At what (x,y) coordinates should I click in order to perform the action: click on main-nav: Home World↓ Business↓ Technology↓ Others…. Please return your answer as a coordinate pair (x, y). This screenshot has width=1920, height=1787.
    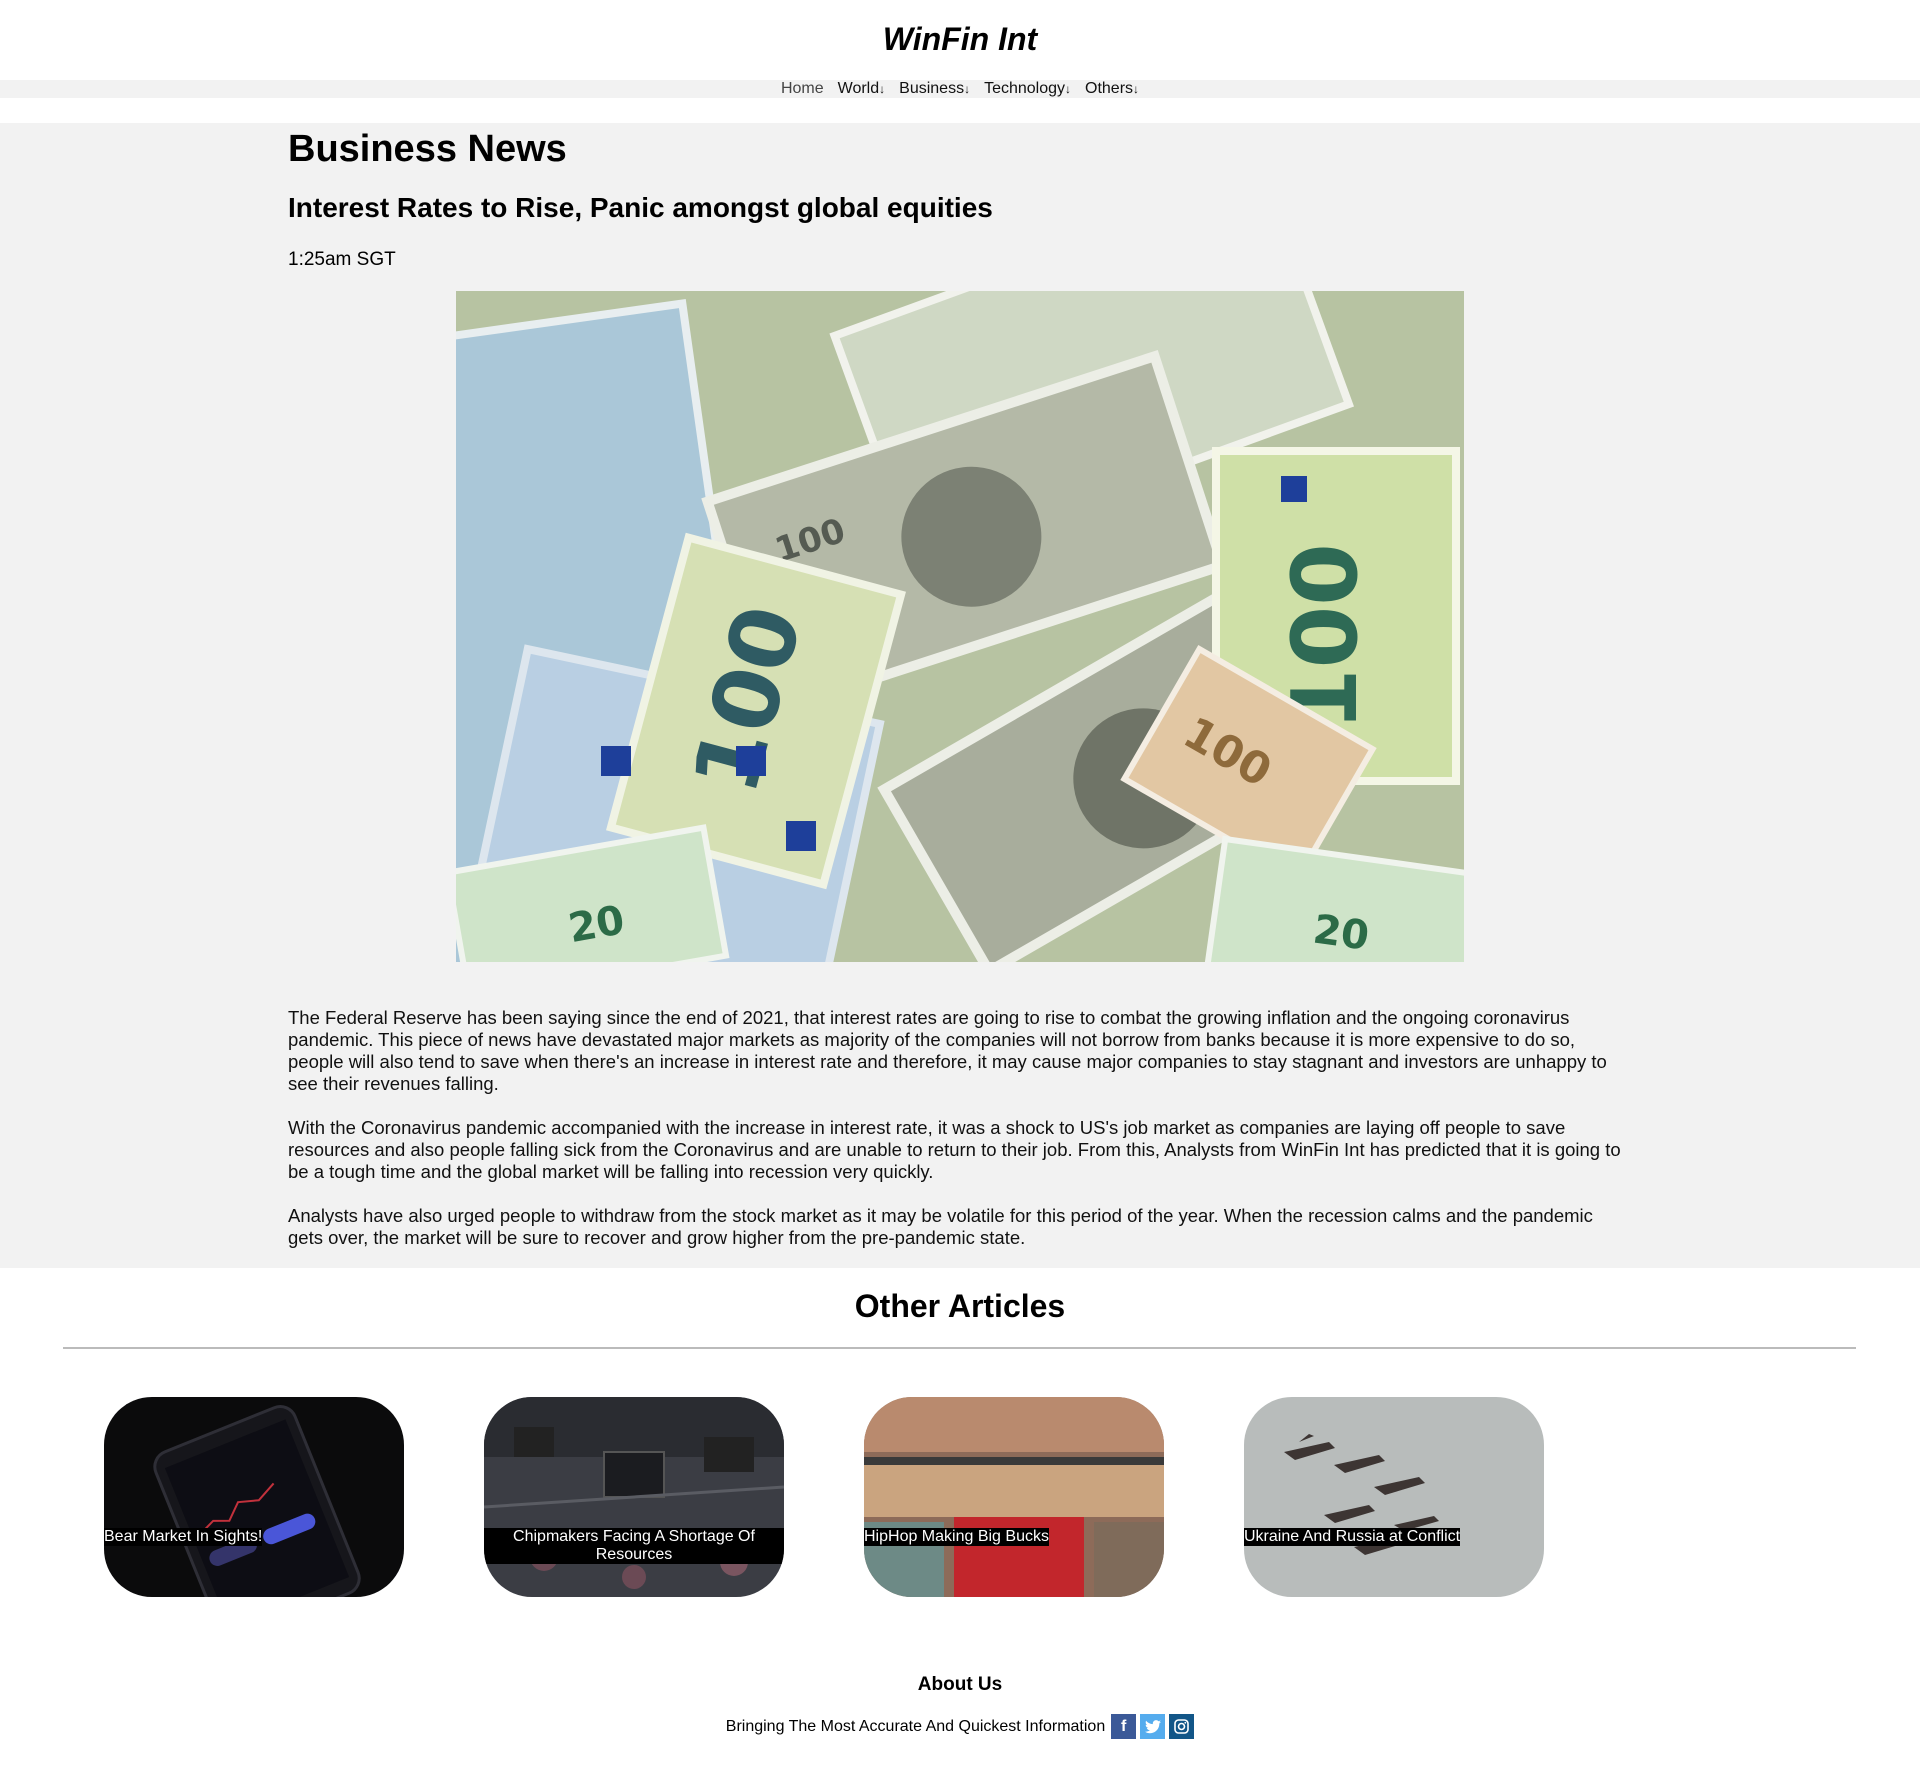
    Looking at the image, I should click on (960, 89).